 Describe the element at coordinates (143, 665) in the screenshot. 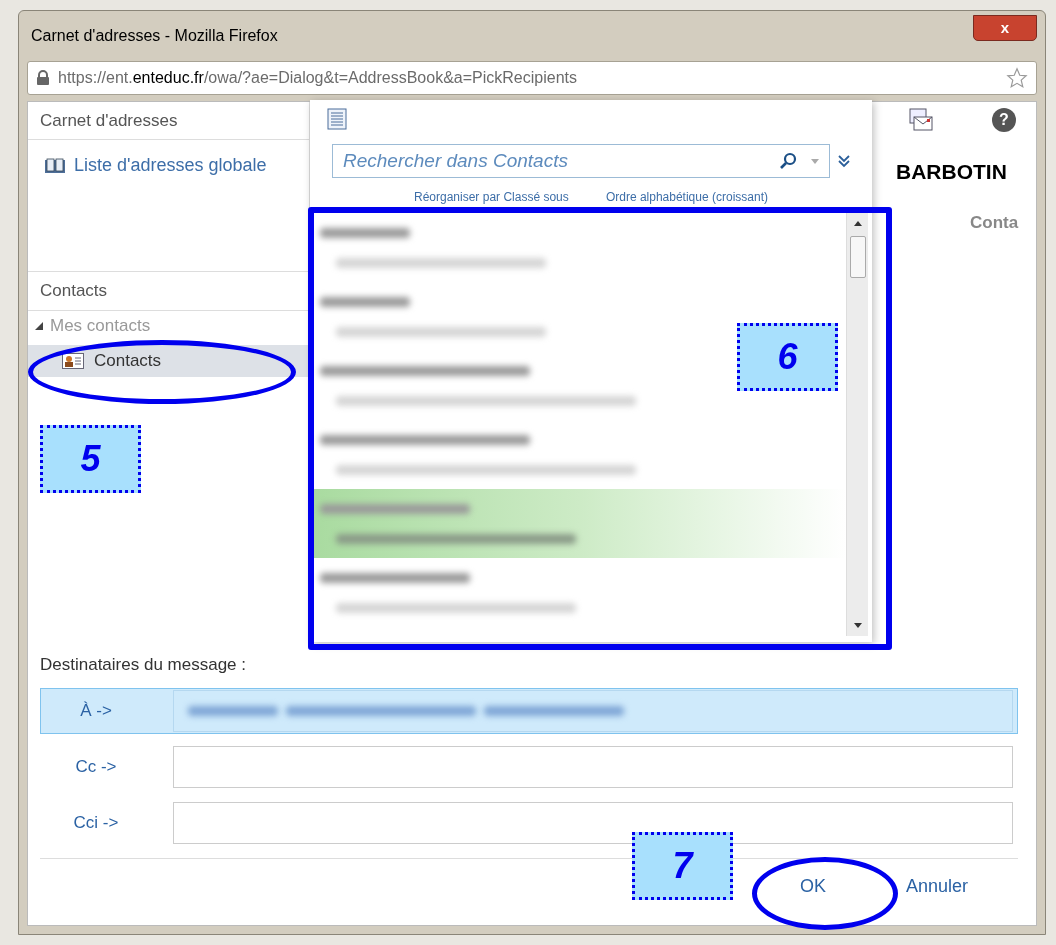

I see `recipients-label: Destinataires du message :` at that location.